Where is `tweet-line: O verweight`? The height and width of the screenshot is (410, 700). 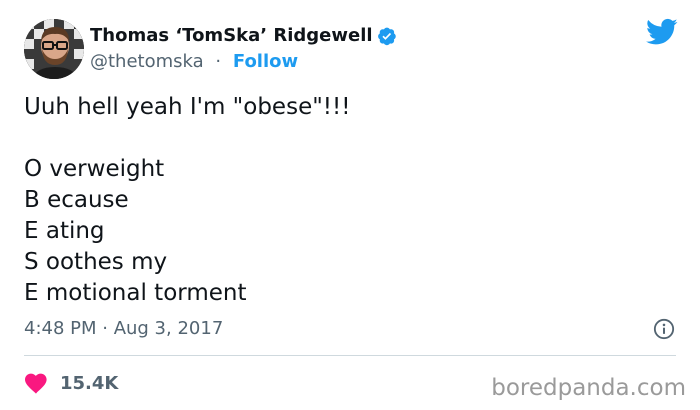 tweet-line: O verweight is located at coordinates (94, 169).